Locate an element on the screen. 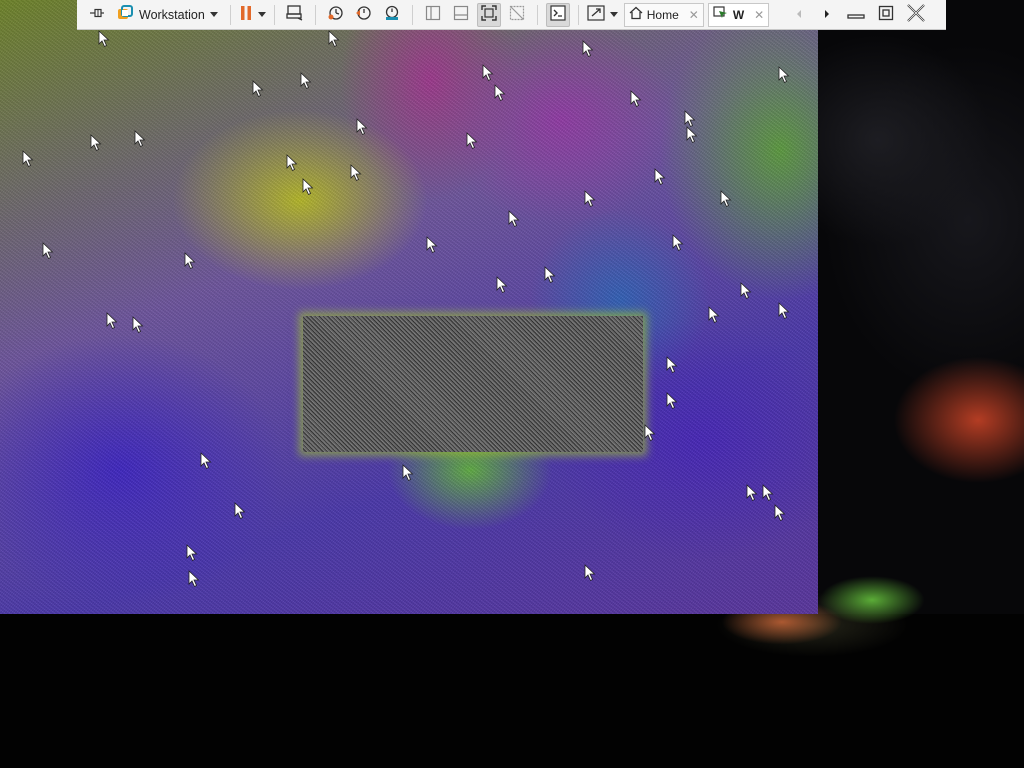  minimize-button is located at coordinates (856, 15).